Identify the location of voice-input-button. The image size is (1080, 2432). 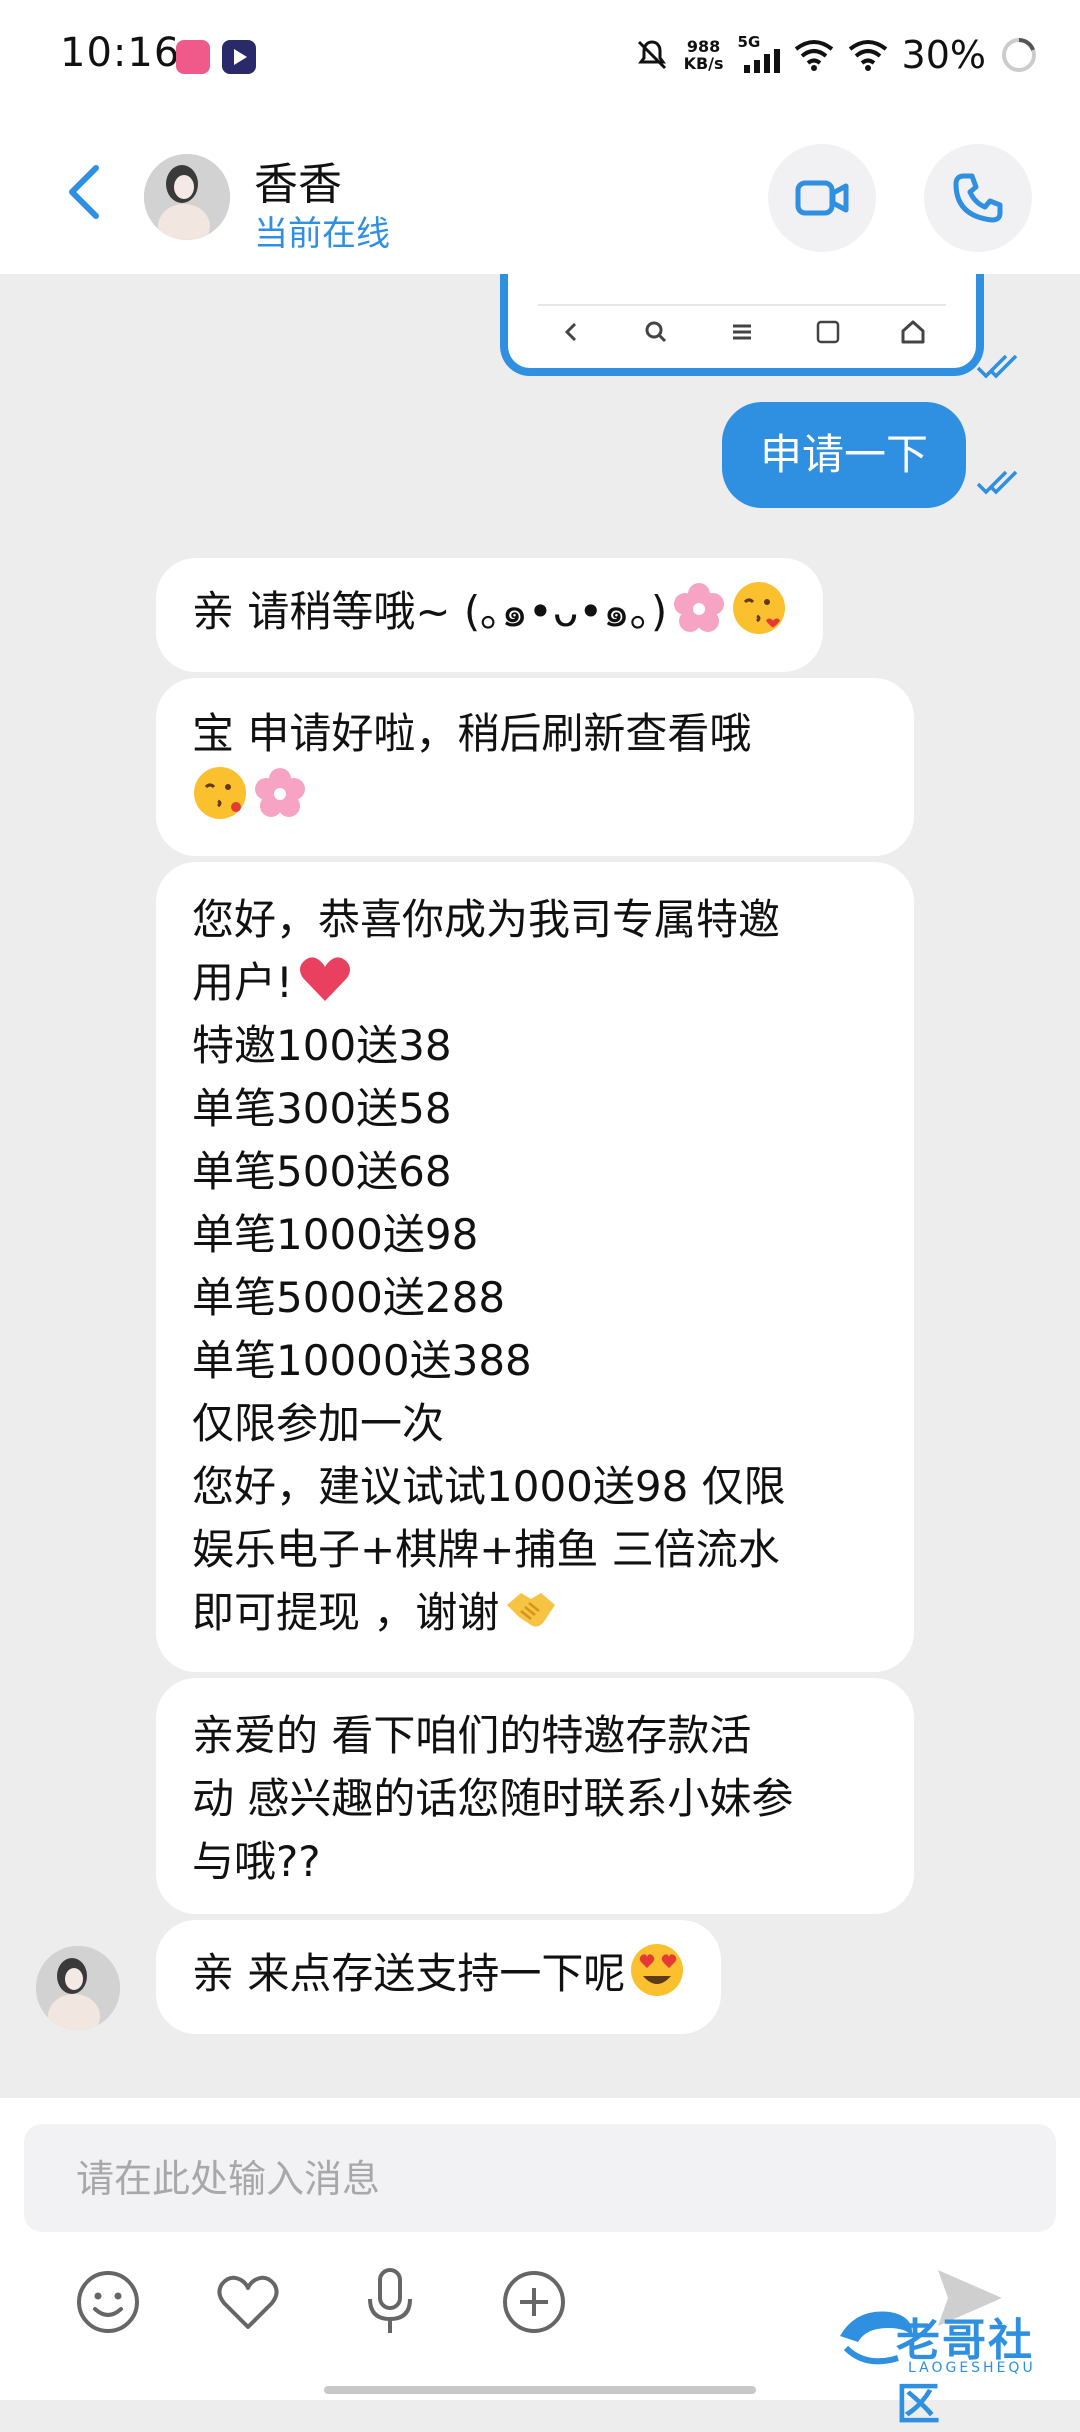
(390, 2302).